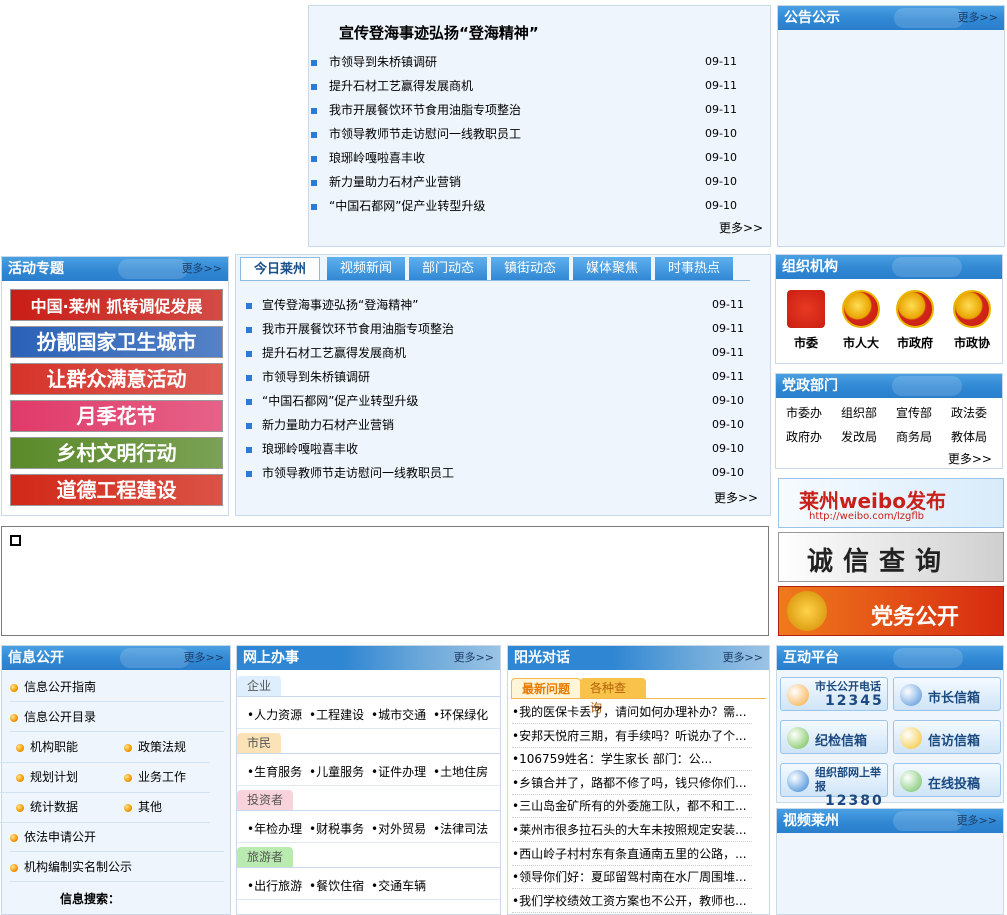 This screenshot has height=915, width=1007. I want to click on service-link: •证件办理, so click(398, 771).